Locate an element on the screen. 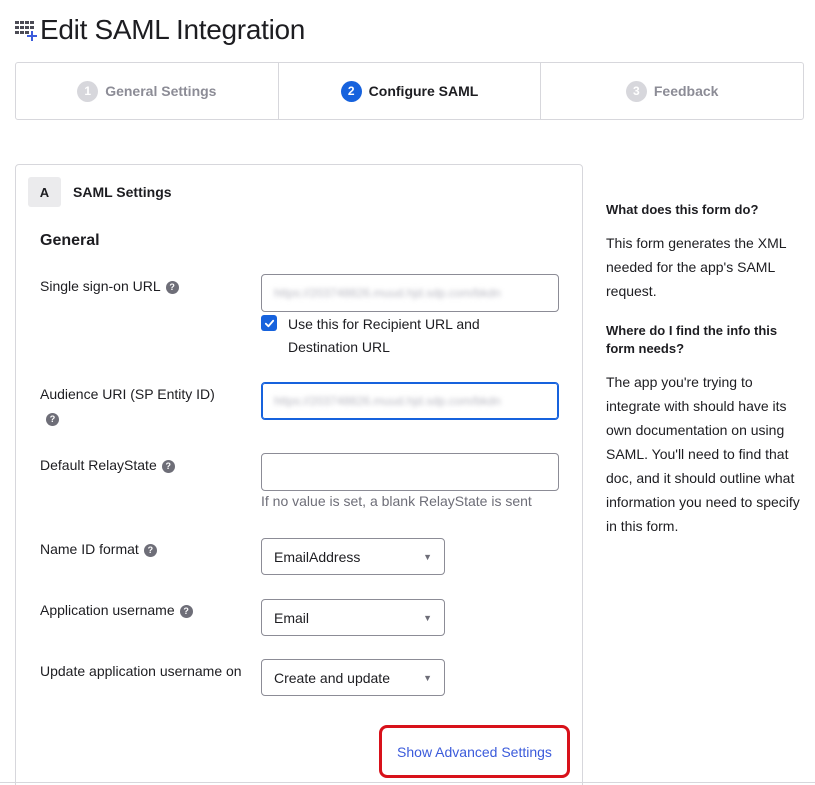  name-id-format-label: Name ID format? is located at coordinates (140, 549).